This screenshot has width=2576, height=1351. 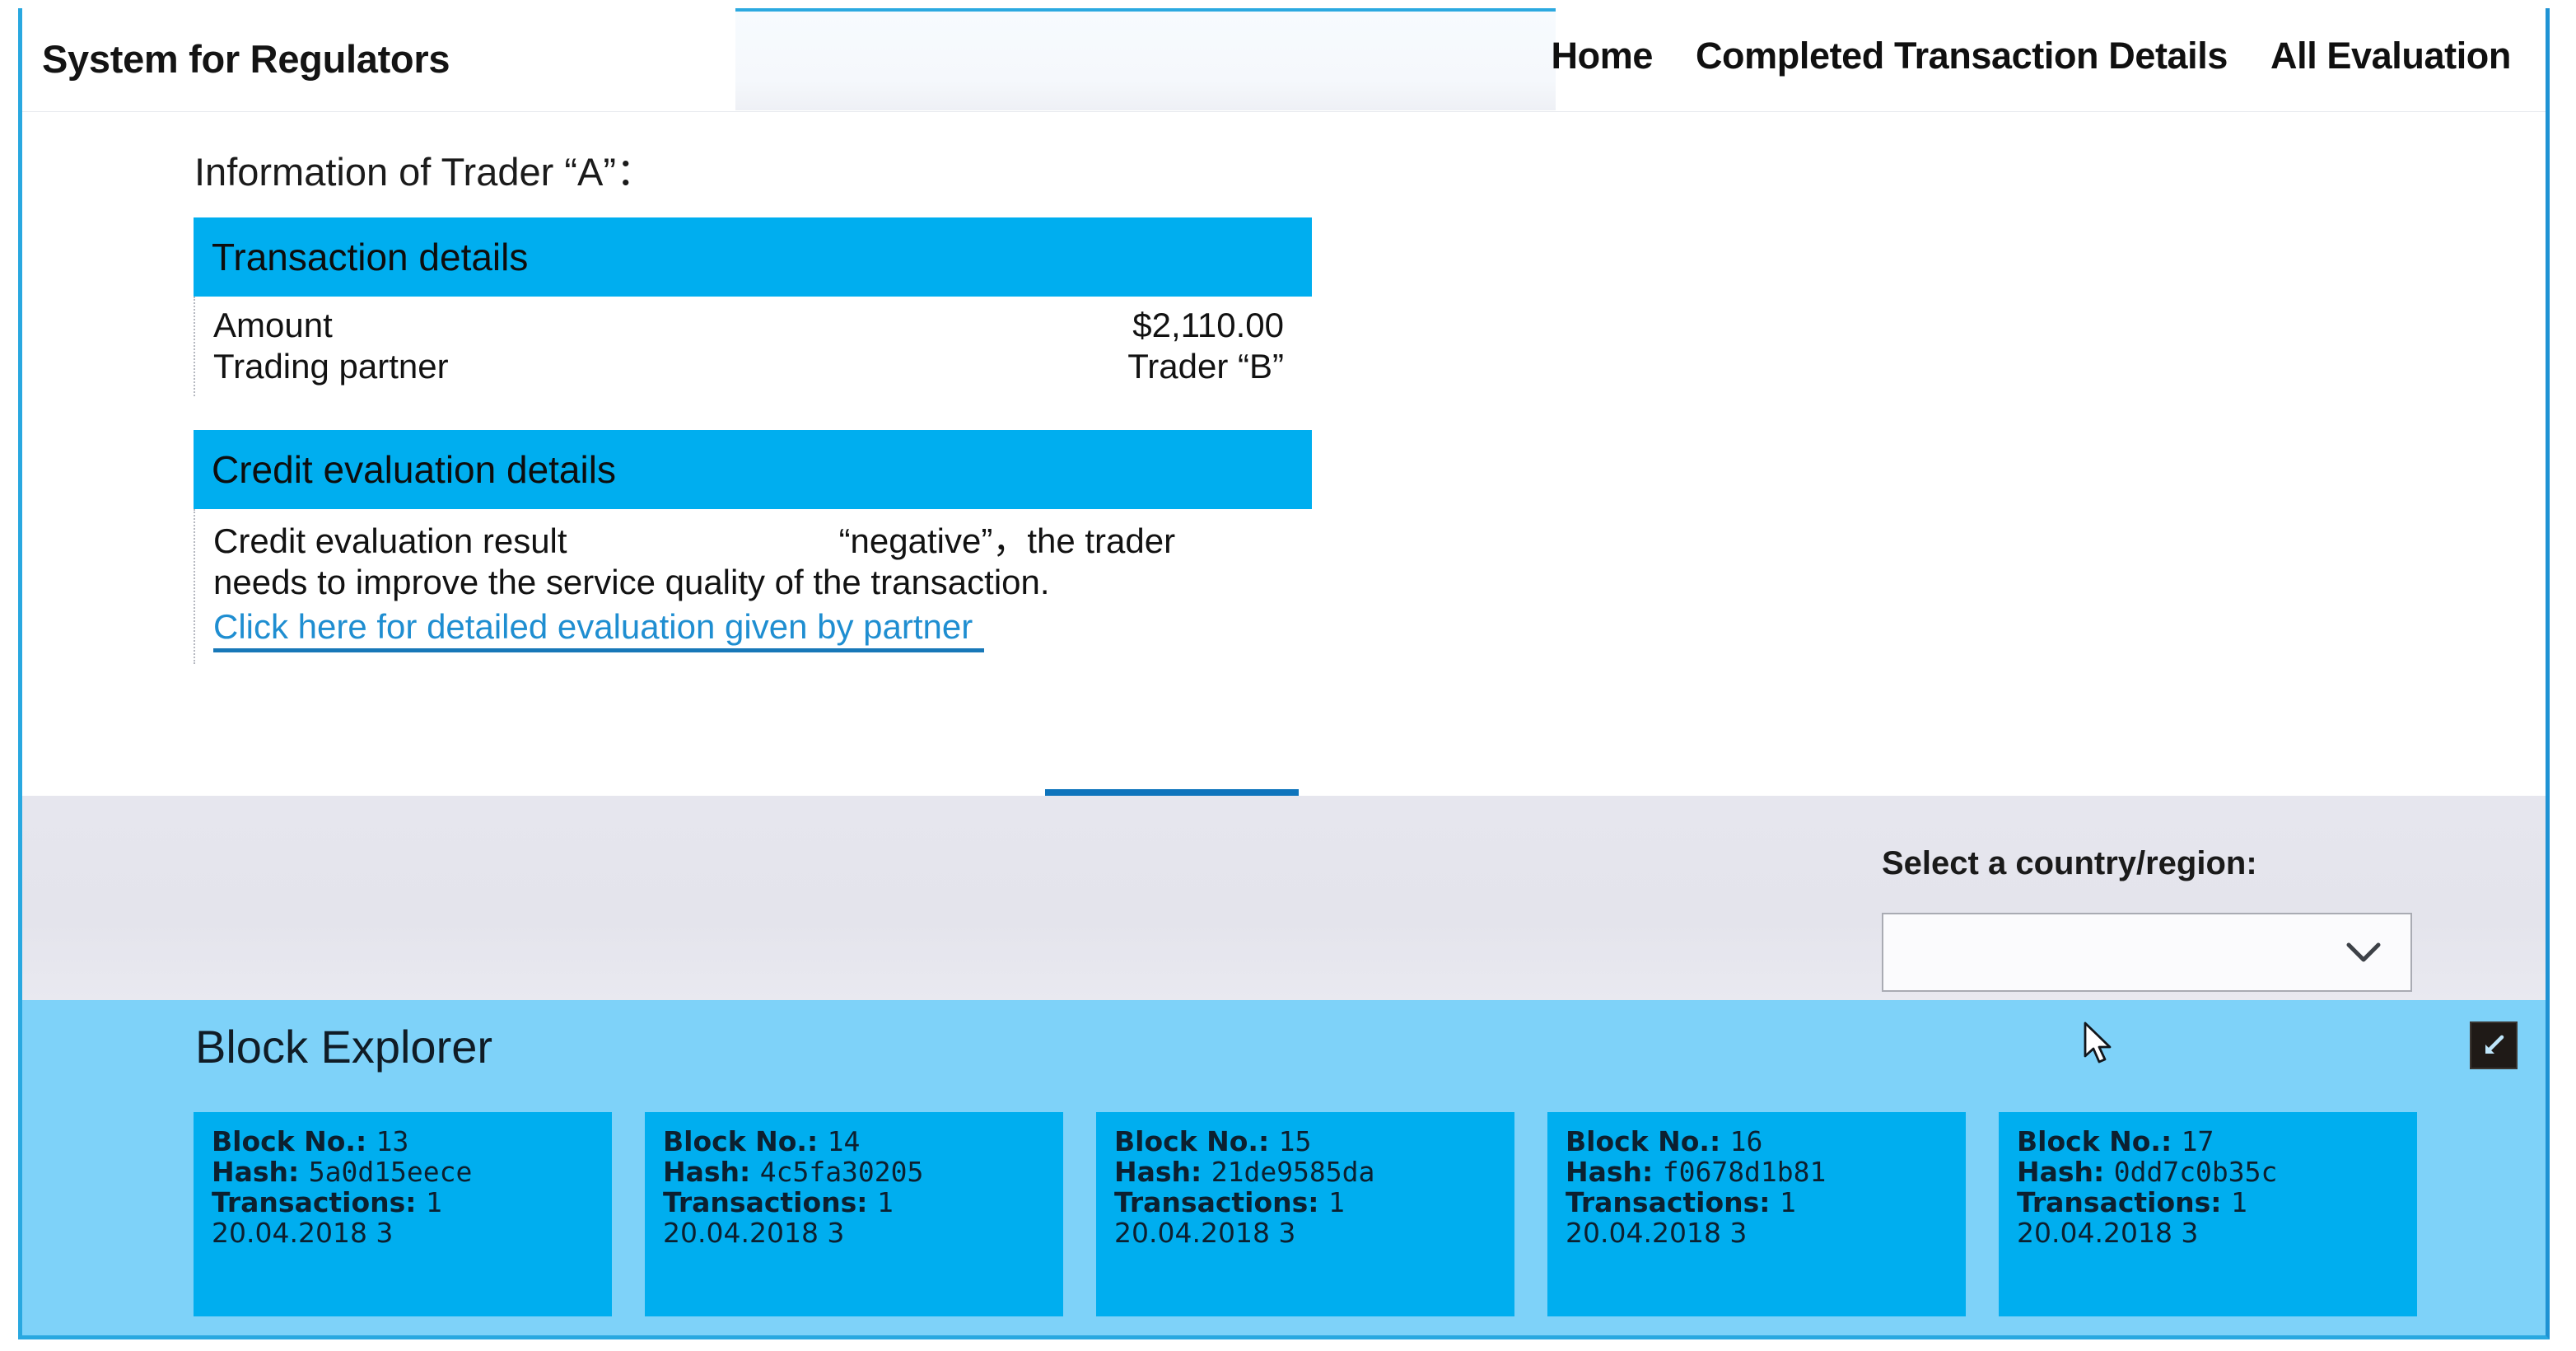 I want to click on nav-item-all-evaluation: All Evaluation, so click(x=2390, y=56).